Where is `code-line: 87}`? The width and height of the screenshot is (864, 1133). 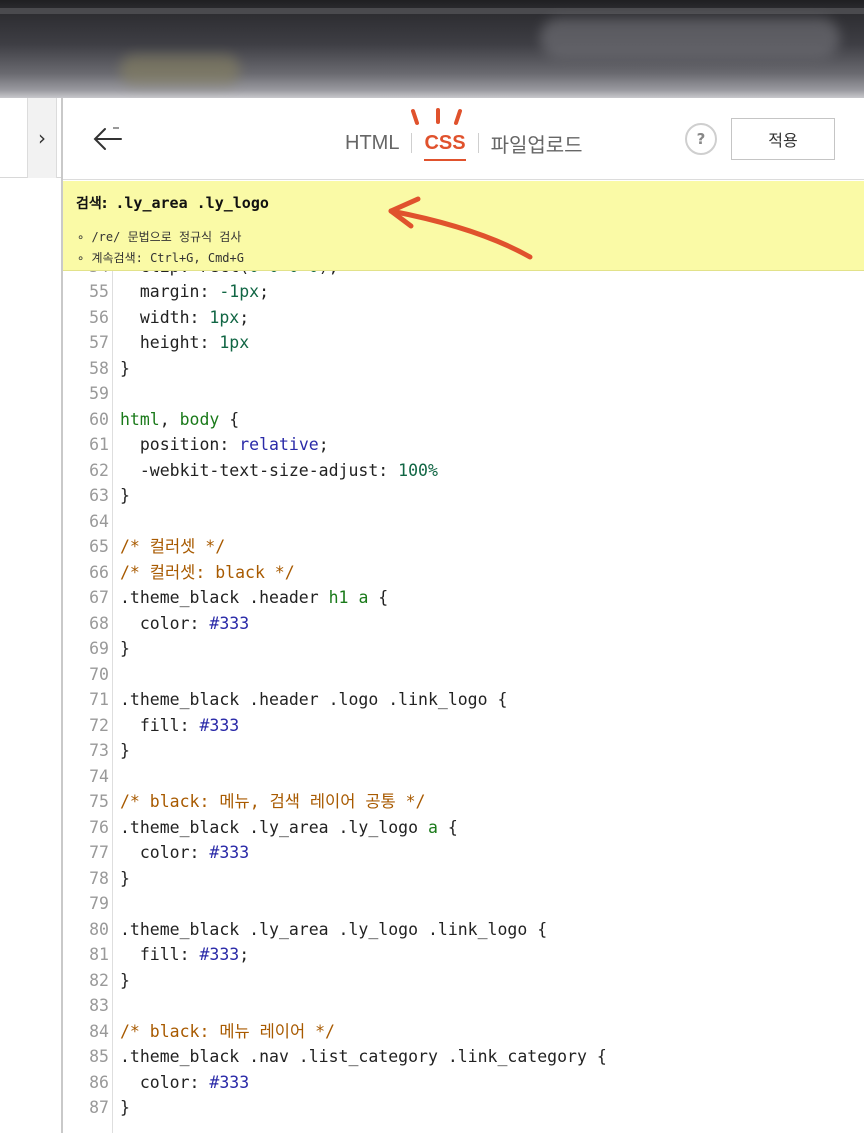 code-line: 87} is located at coordinates (463, 1108).